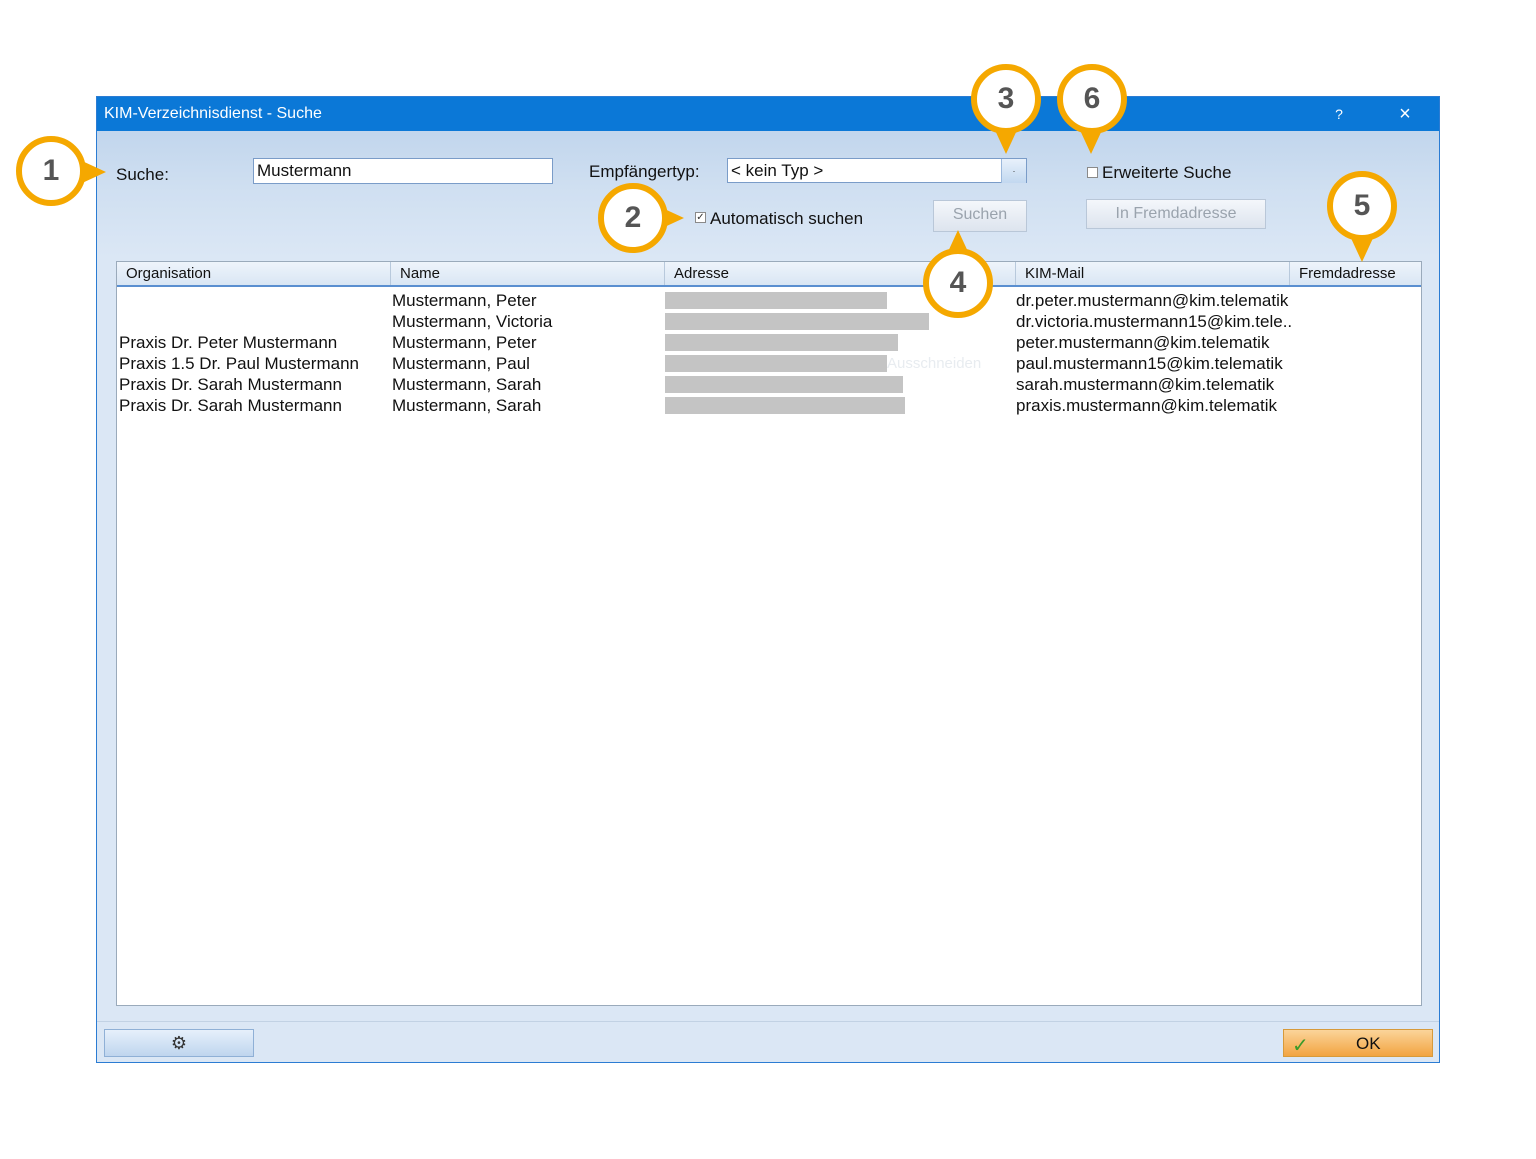 The height and width of the screenshot is (1159, 1536). What do you see at coordinates (228, 342) in the screenshot?
I see `cell-organisation: Praxis Dr. Peter Mustermann` at bounding box center [228, 342].